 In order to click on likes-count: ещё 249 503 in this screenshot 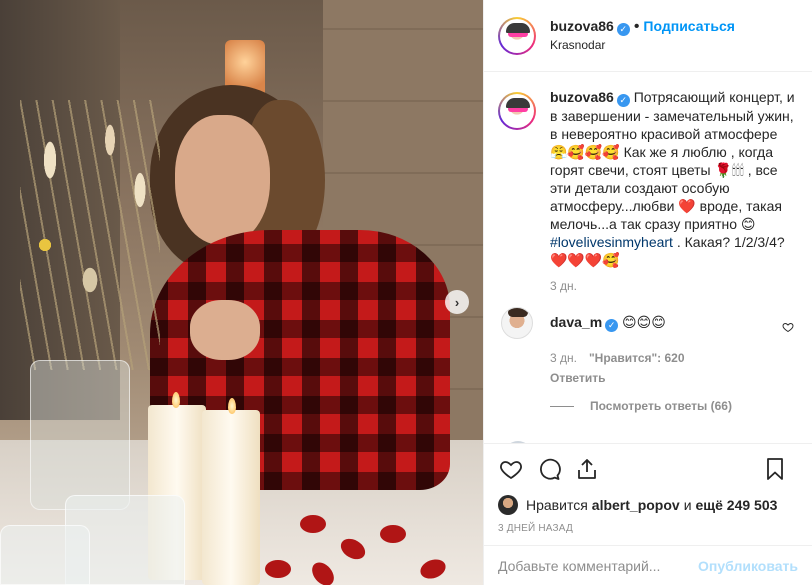, I will do `click(737, 505)`.